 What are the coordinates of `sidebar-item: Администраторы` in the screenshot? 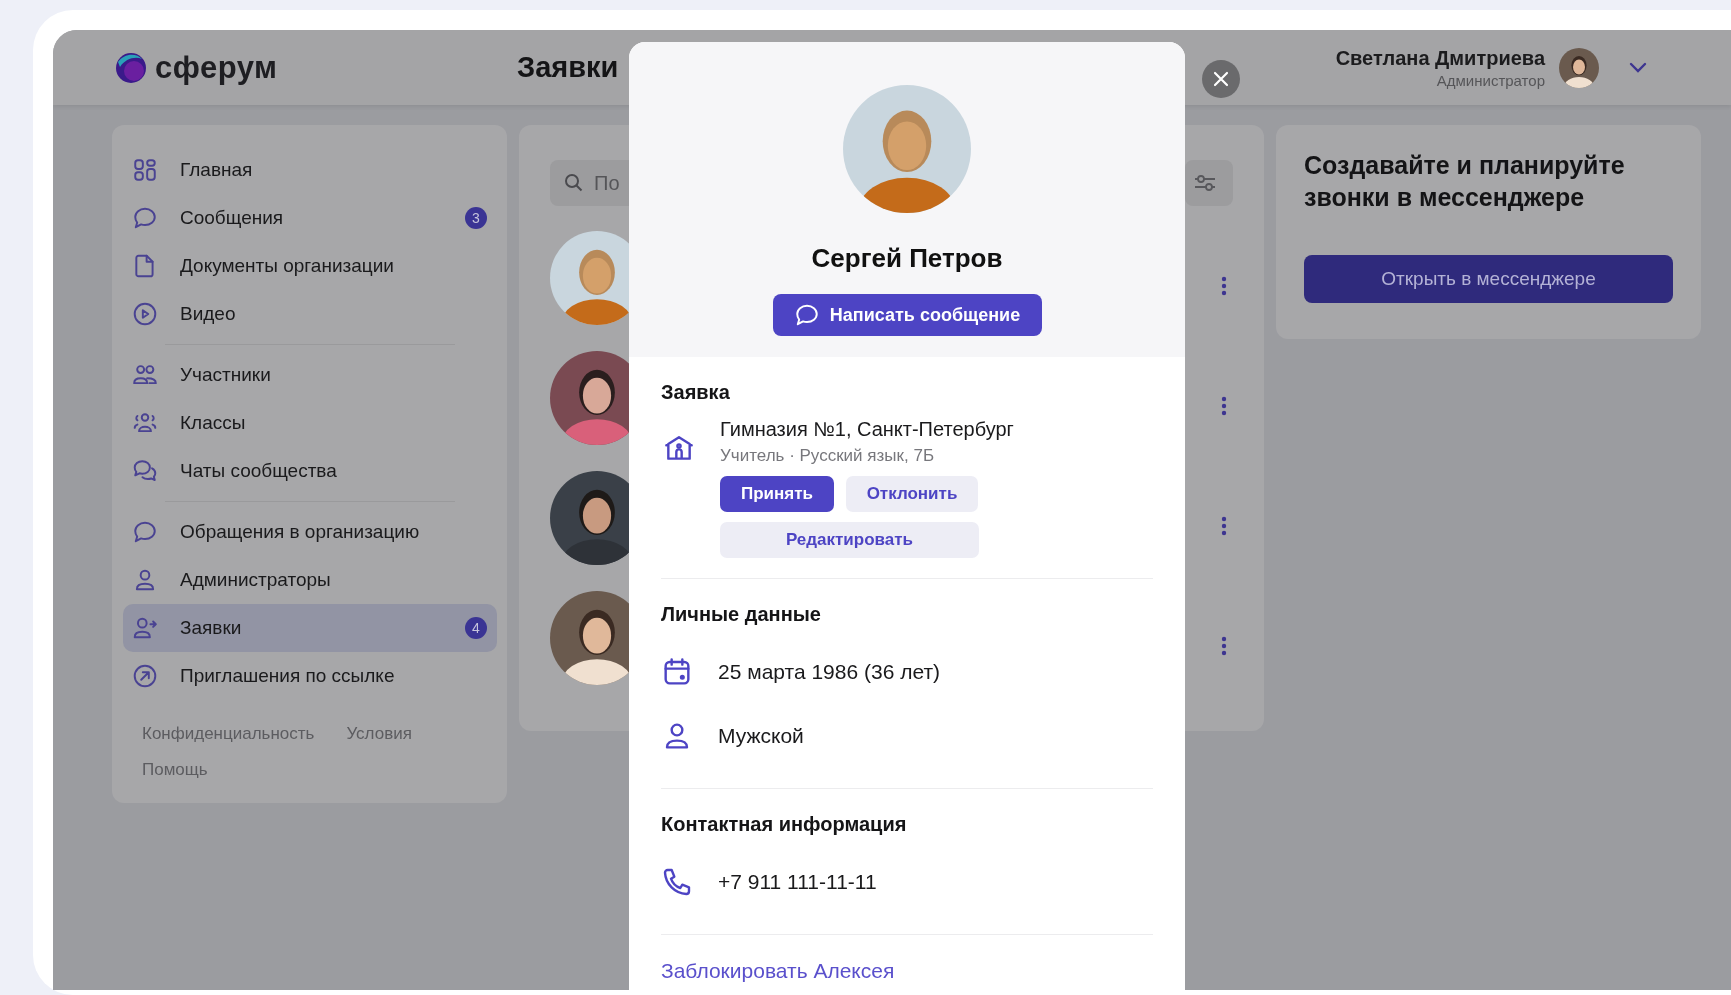 It's located at (310, 580).